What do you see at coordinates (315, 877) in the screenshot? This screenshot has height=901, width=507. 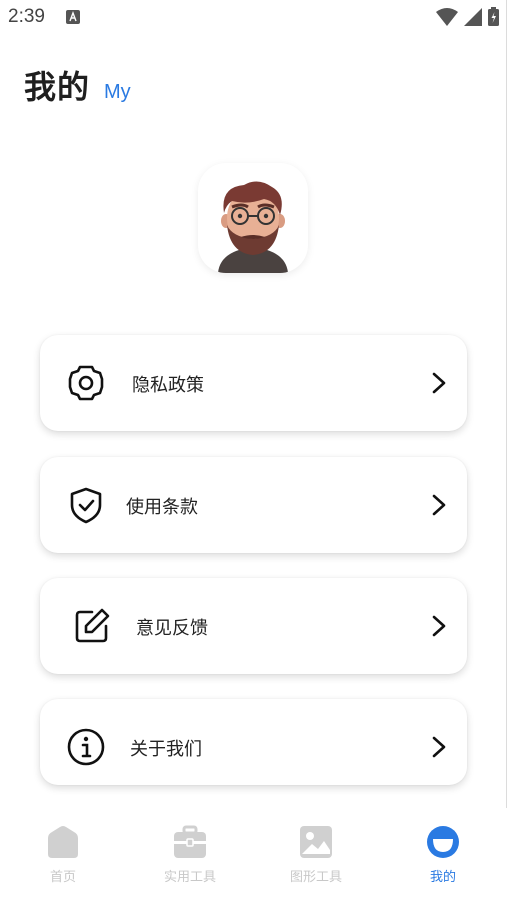 I see `tab-label: 图形工具` at bounding box center [315, 877].